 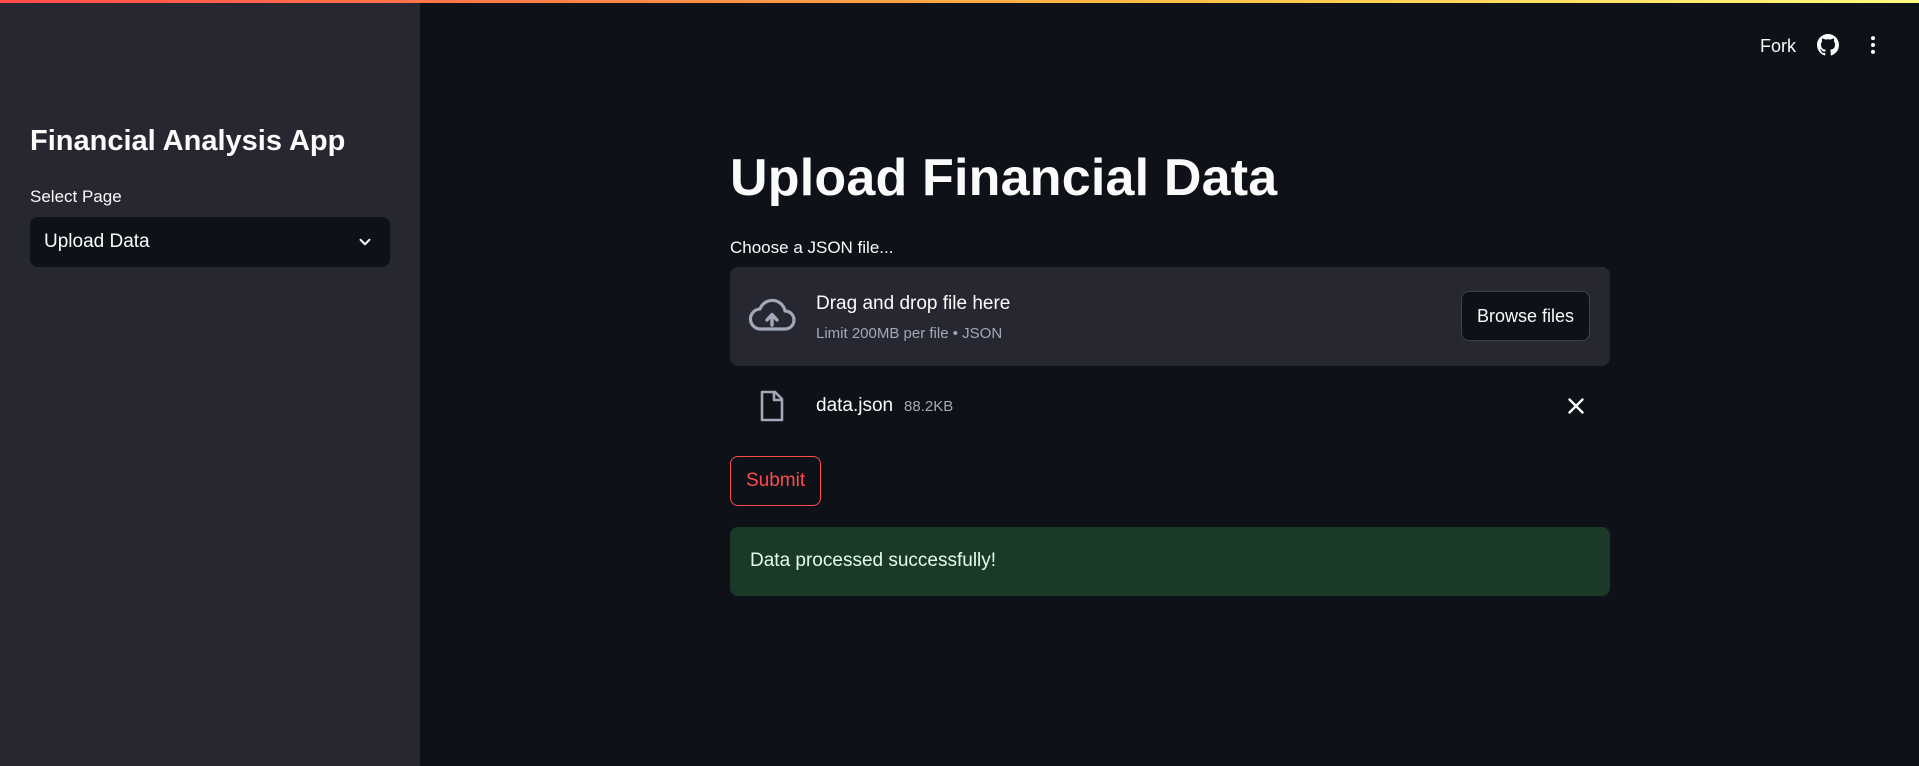 I want to click on chevron-down-icon, so click(x=365, y=242).